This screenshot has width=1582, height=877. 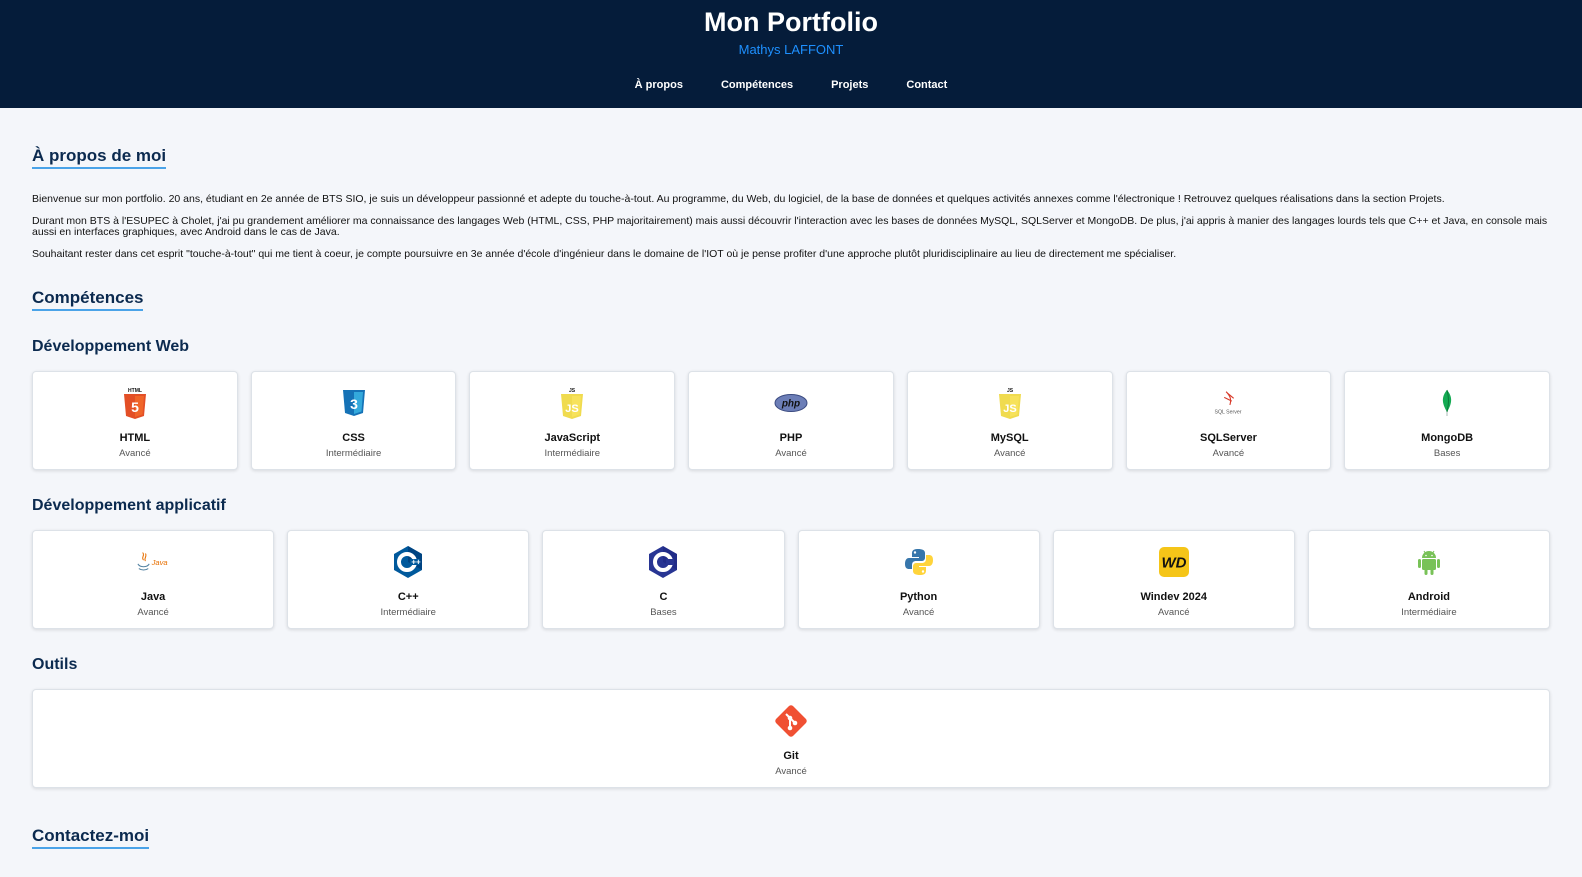 I want to click on skill-card-git: Git Avancé, so click(x=791, y=738).